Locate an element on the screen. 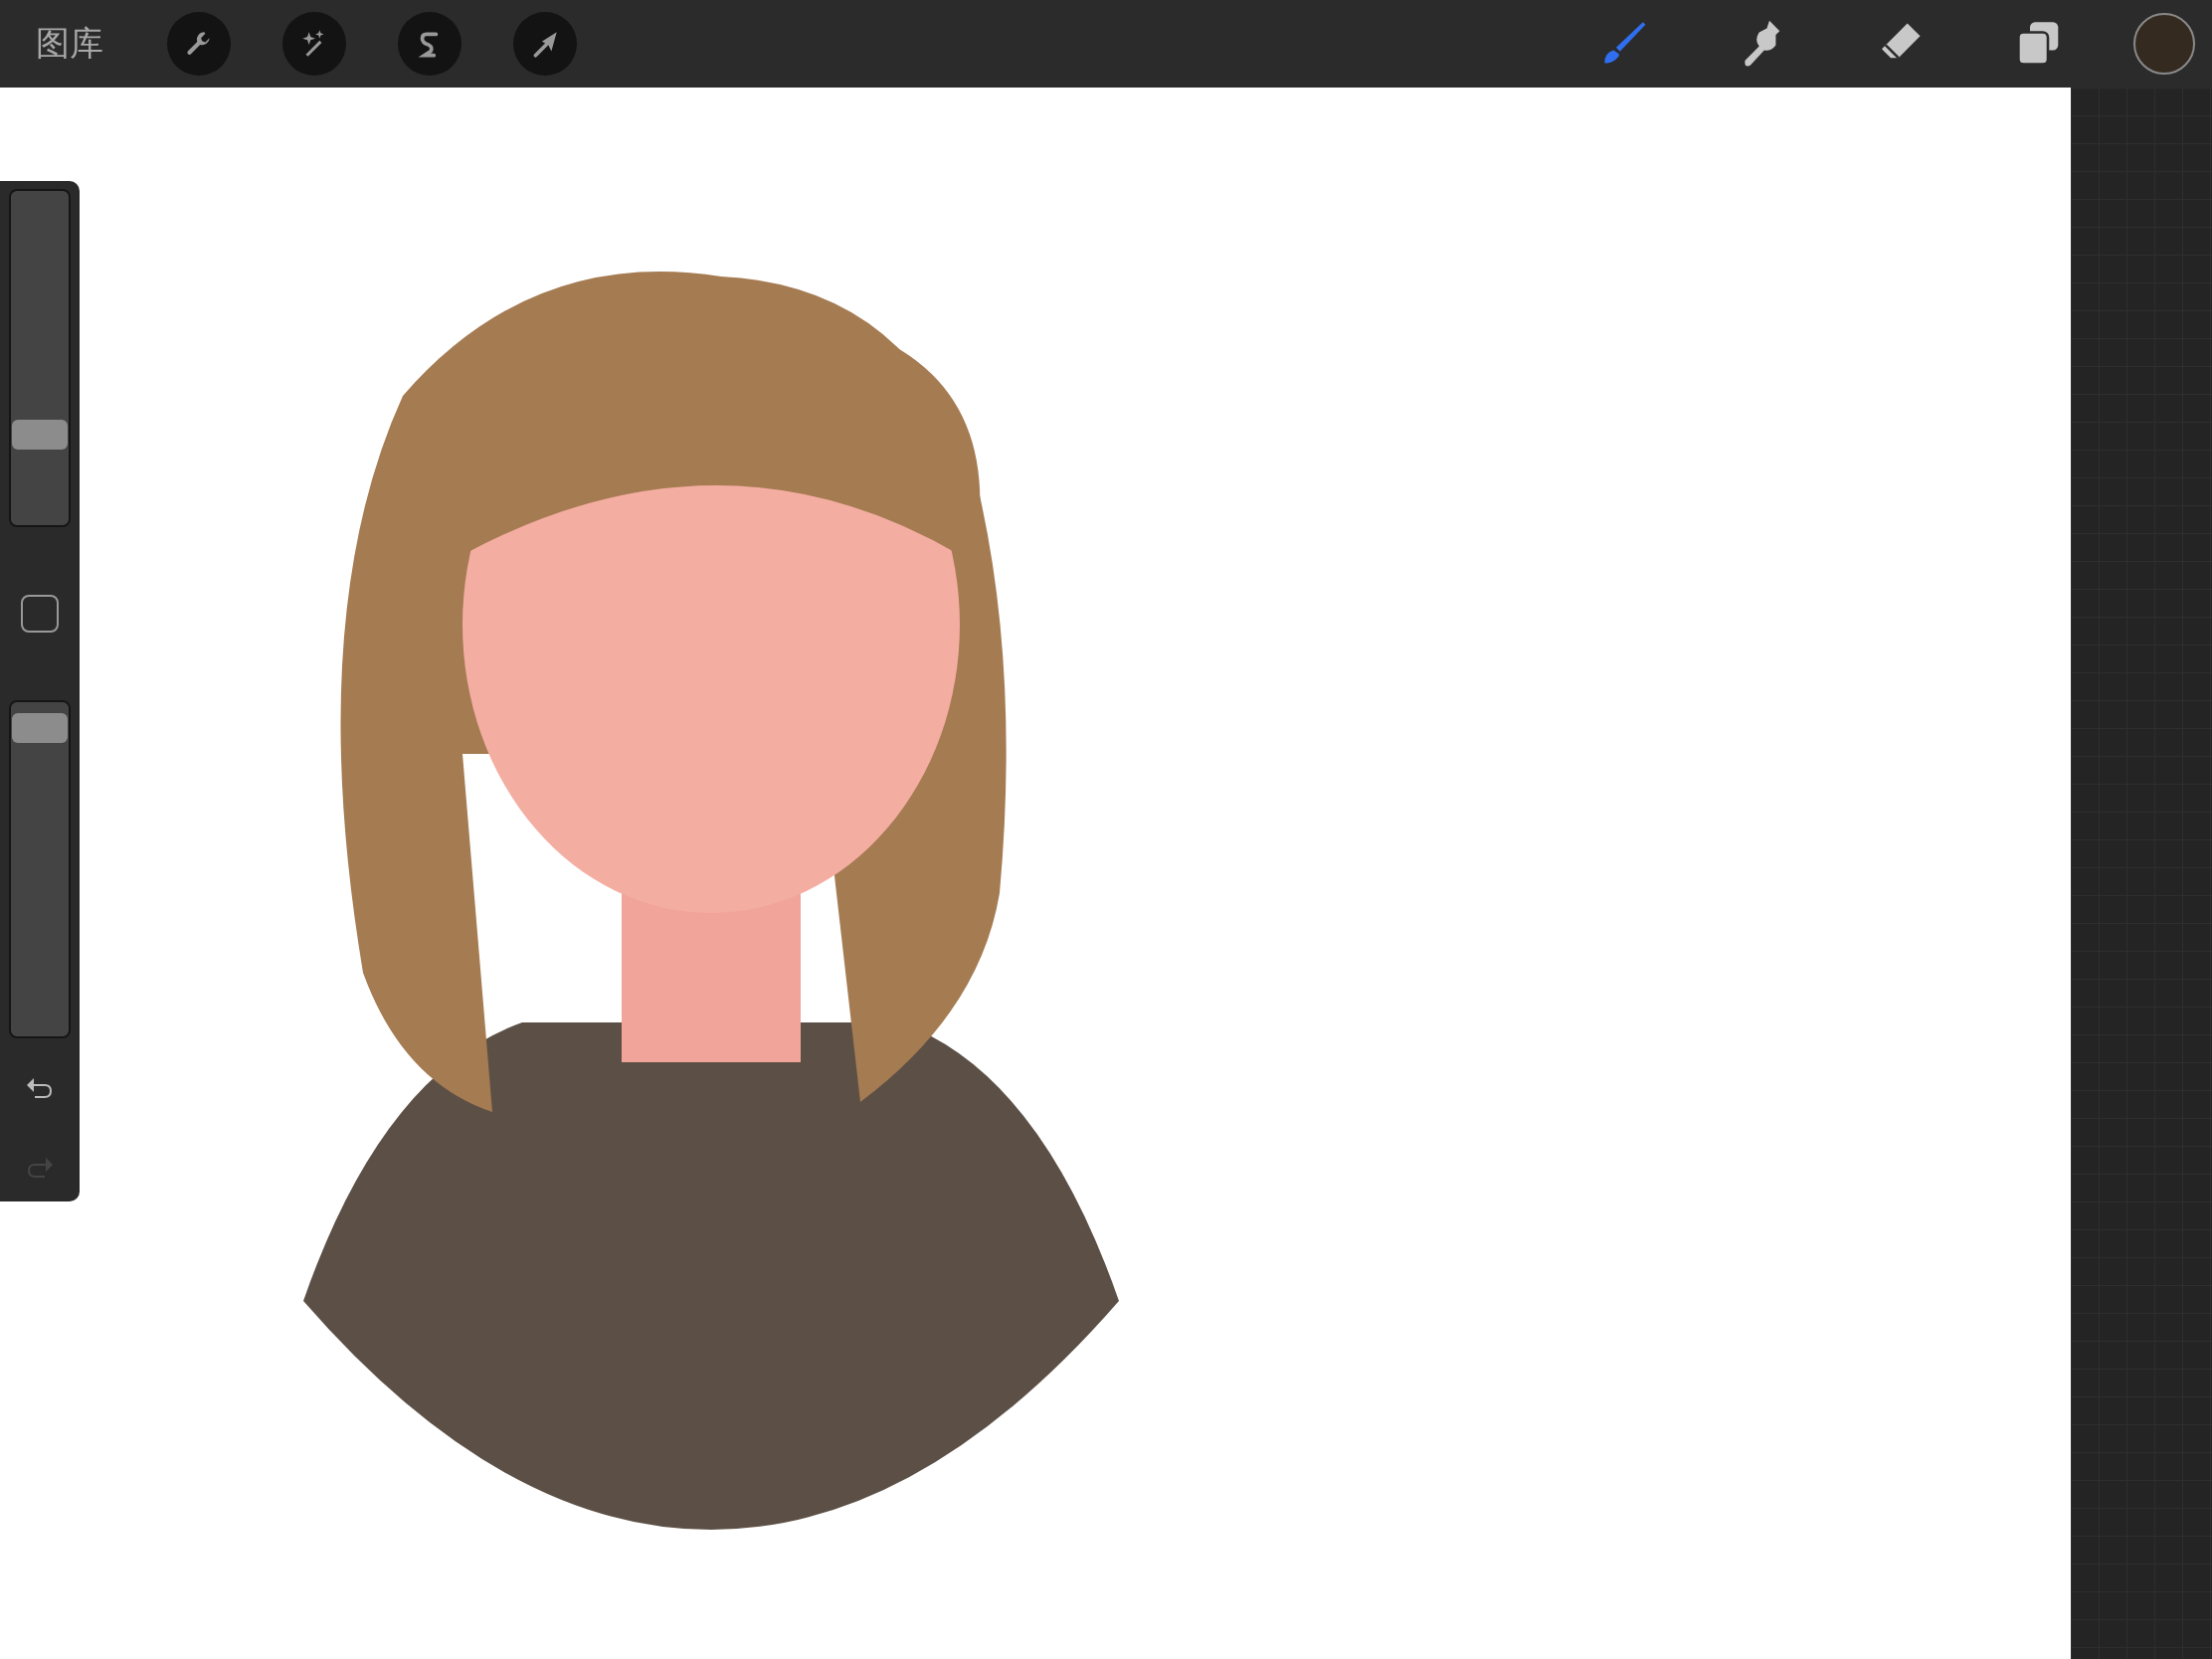 This screenshot has width=2212, height=1659. undo-icon is located at coordinates (40, 1088).